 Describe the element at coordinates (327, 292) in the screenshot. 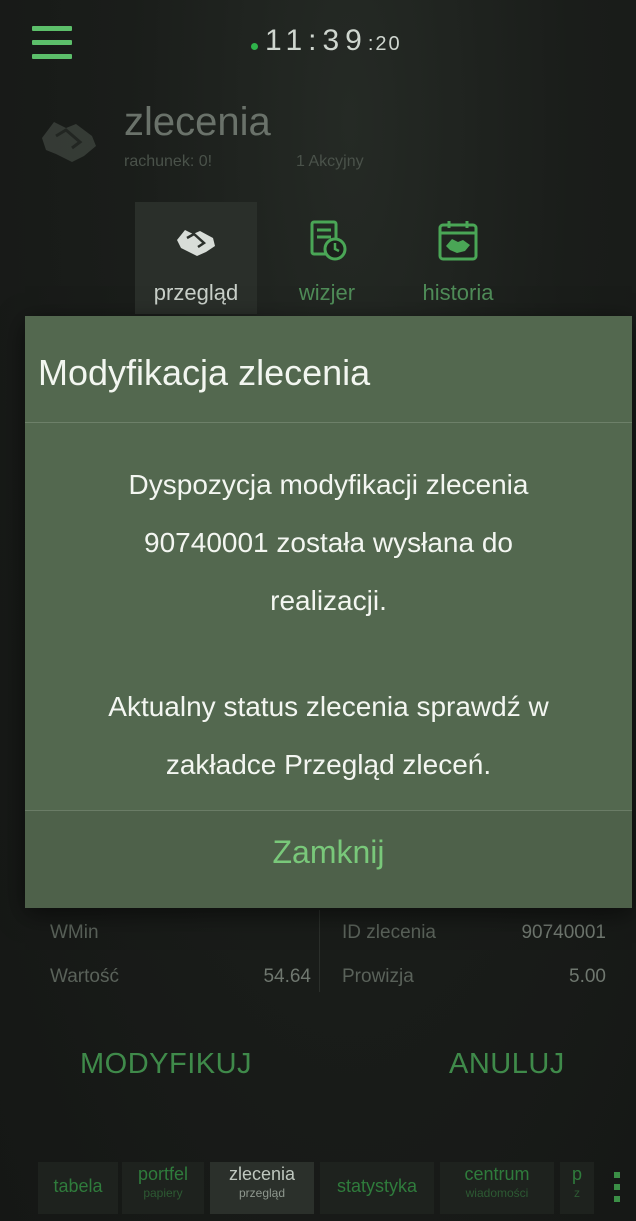

I see `tab-label: wizjer` at that location.